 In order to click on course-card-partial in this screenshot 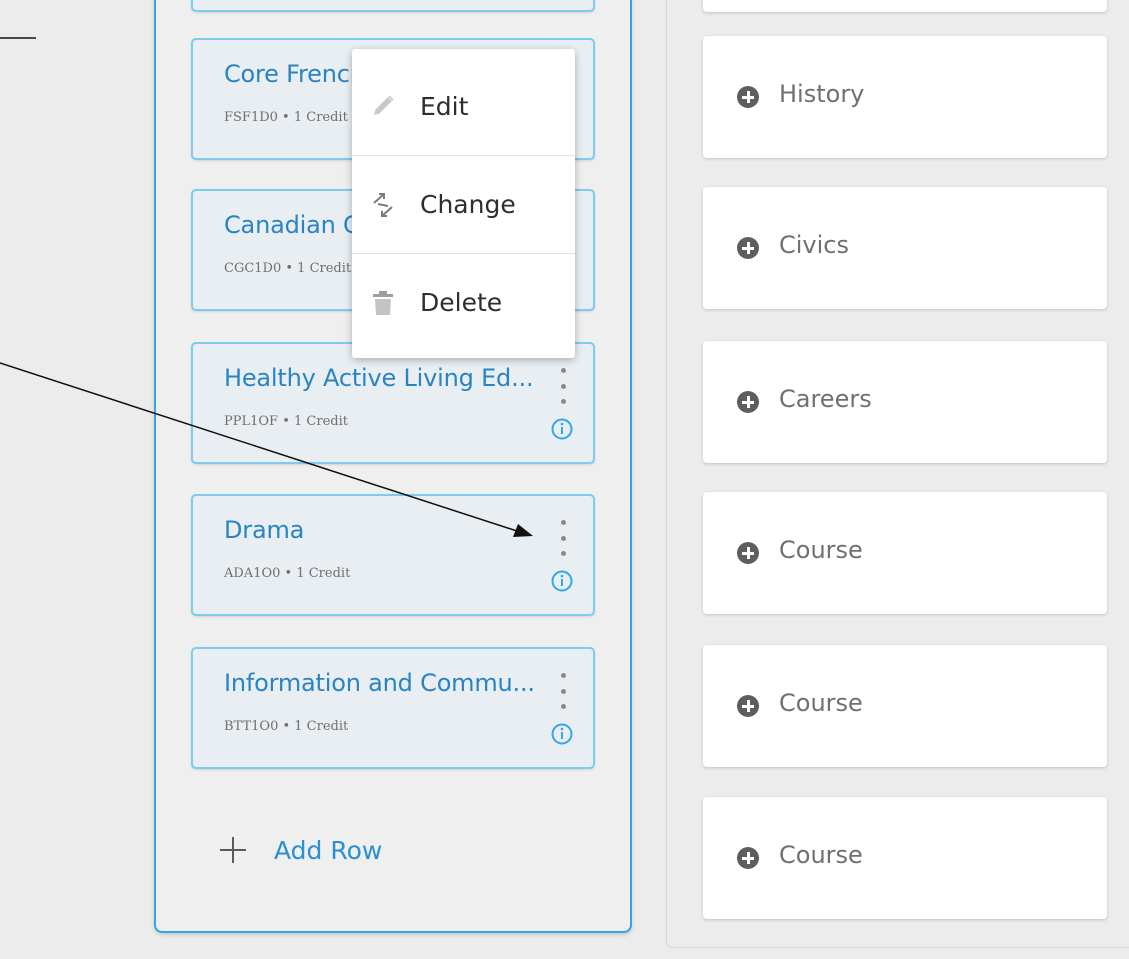, I will do `click(393, 6)`.